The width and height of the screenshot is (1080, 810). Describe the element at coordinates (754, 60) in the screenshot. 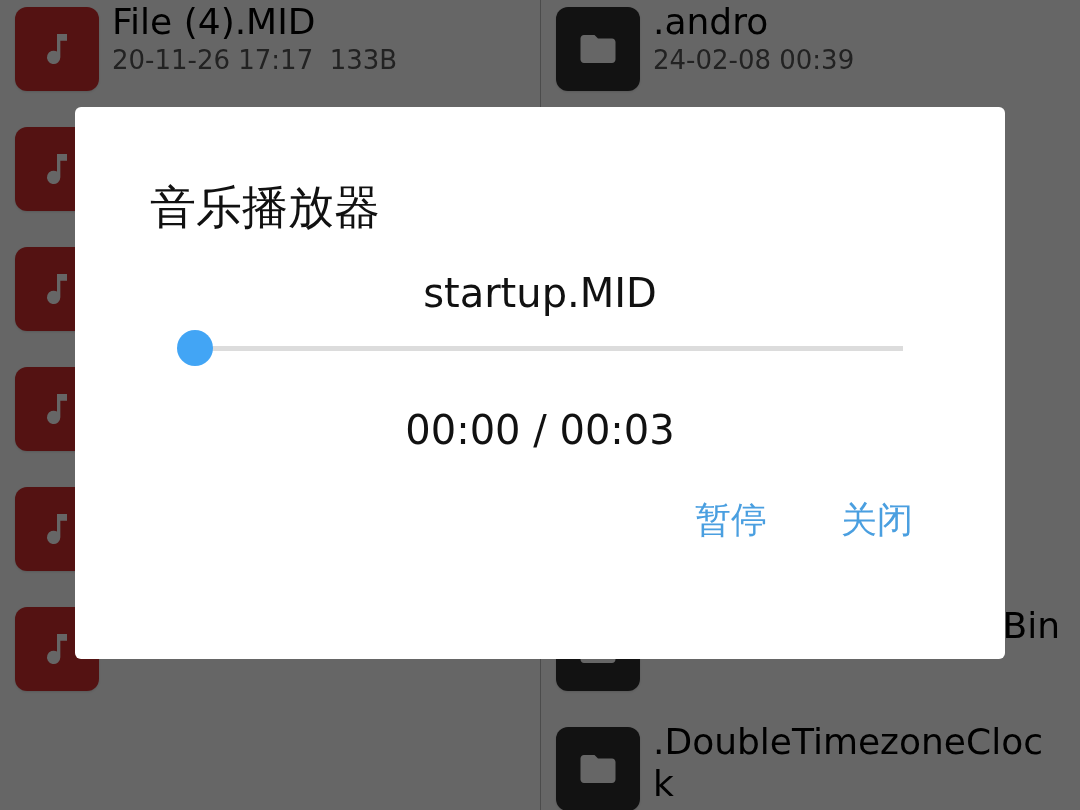

I see `file-details: 24-02-08 00:39` at that location.